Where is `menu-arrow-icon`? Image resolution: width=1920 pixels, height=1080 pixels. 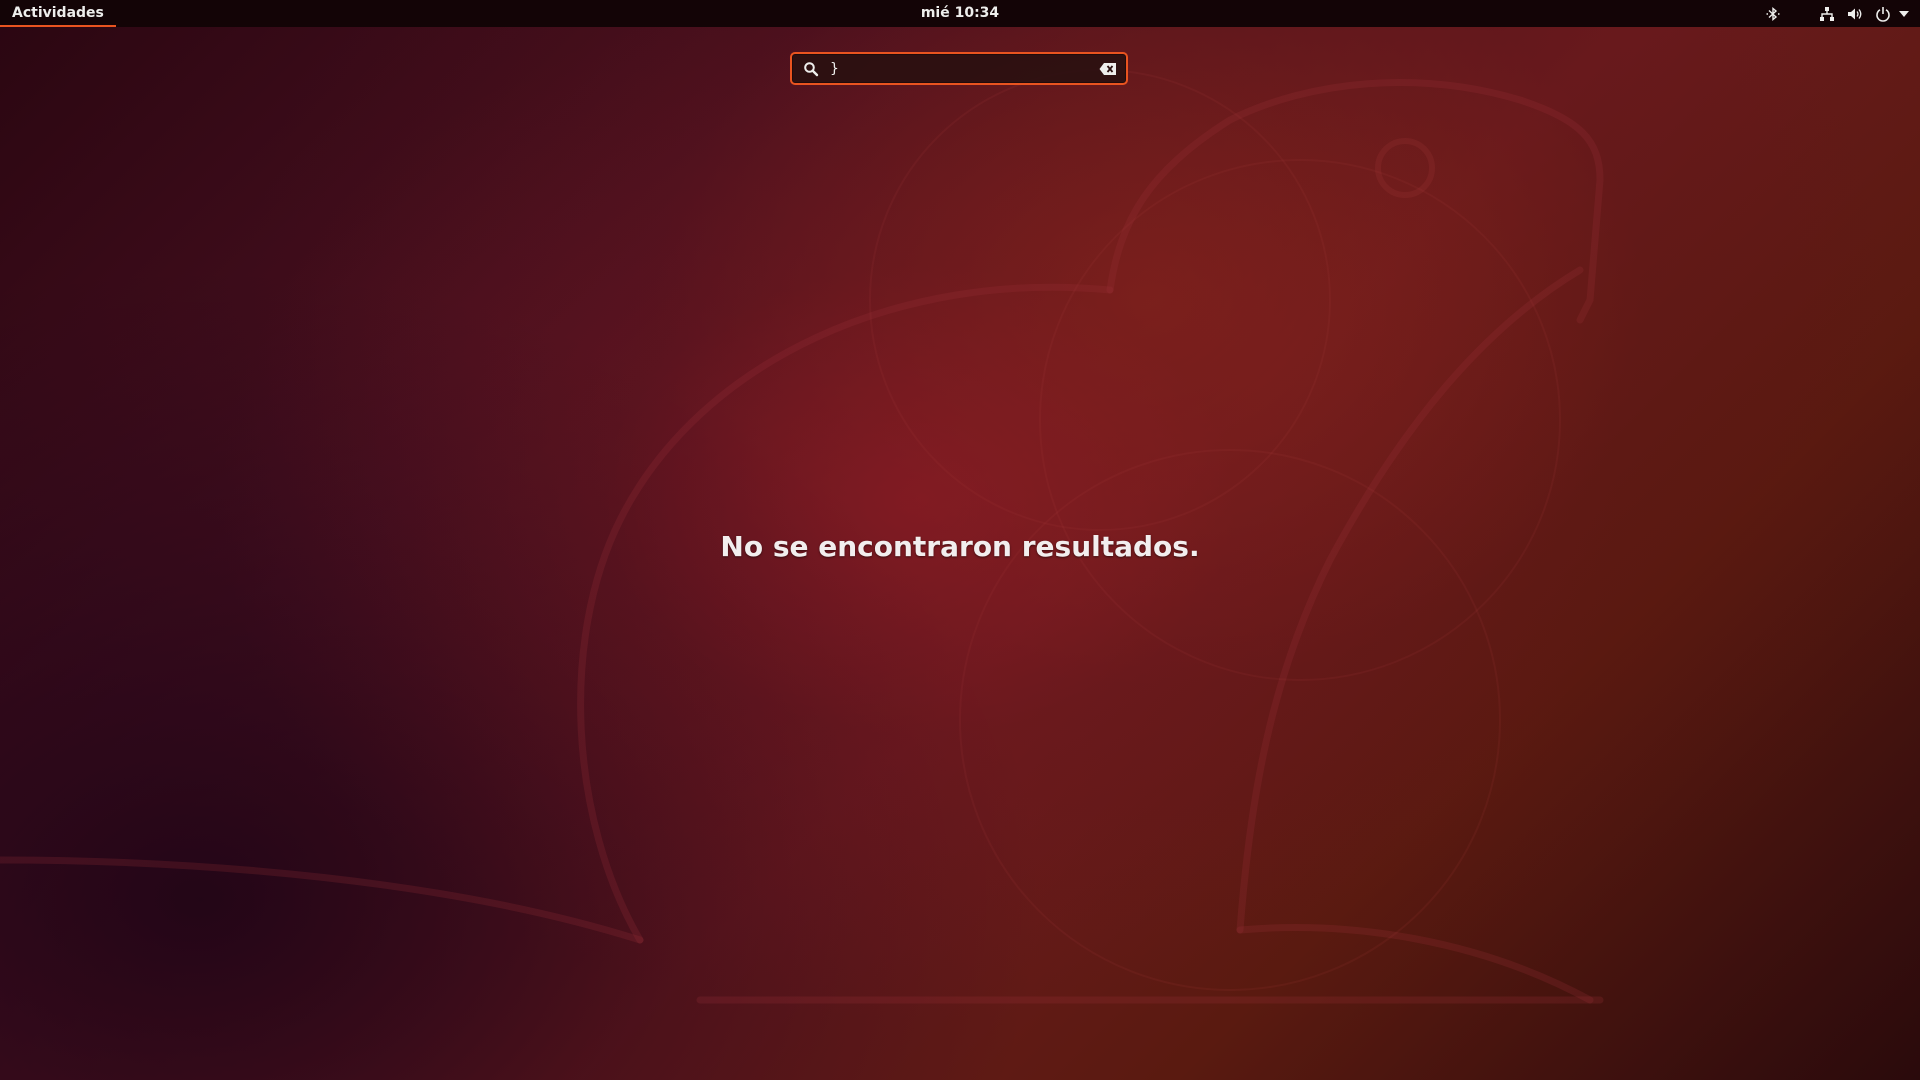 menu-arrow-icon is located at coordinates (1904, 14).